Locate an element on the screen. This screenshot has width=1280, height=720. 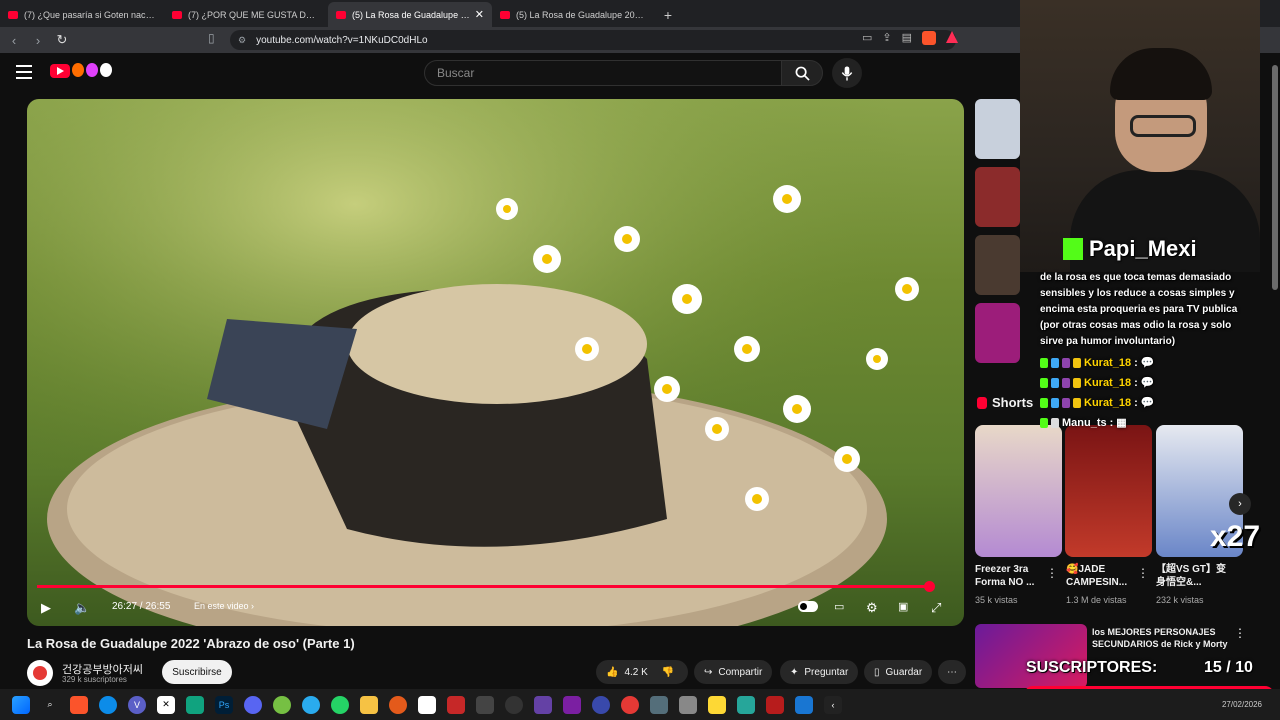
app-arrow-icon: ‹ is located at coordinates (833, 704).